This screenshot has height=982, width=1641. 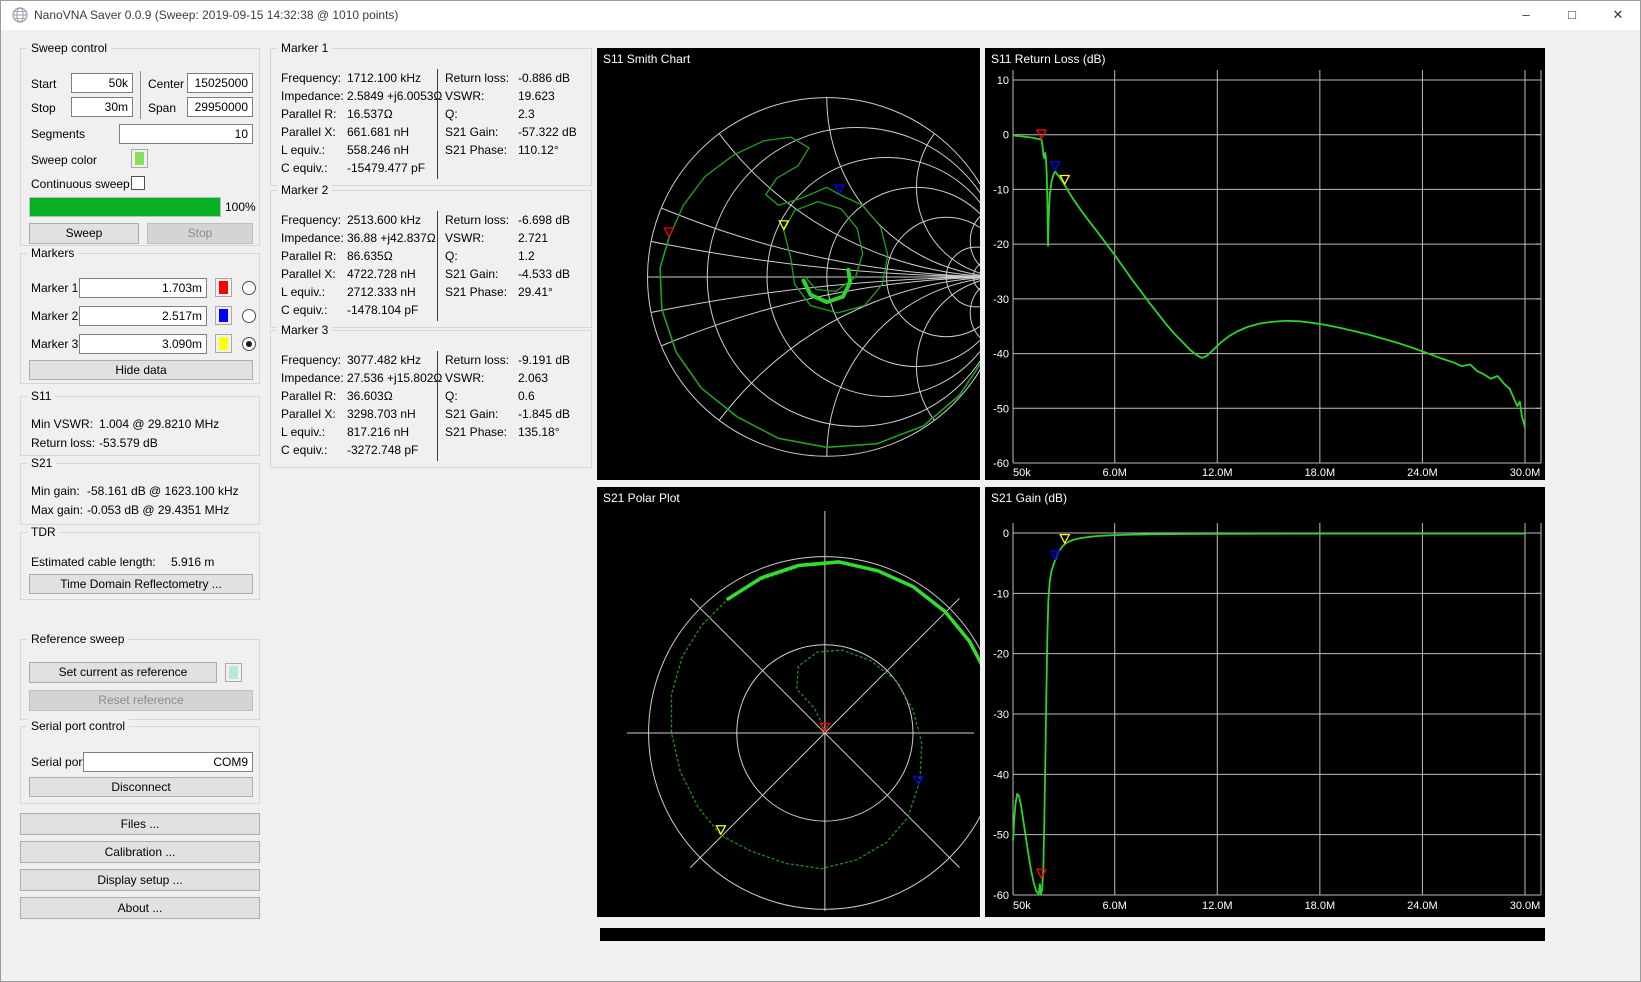 I want to click on segments-input, so click(x=186, y=134).